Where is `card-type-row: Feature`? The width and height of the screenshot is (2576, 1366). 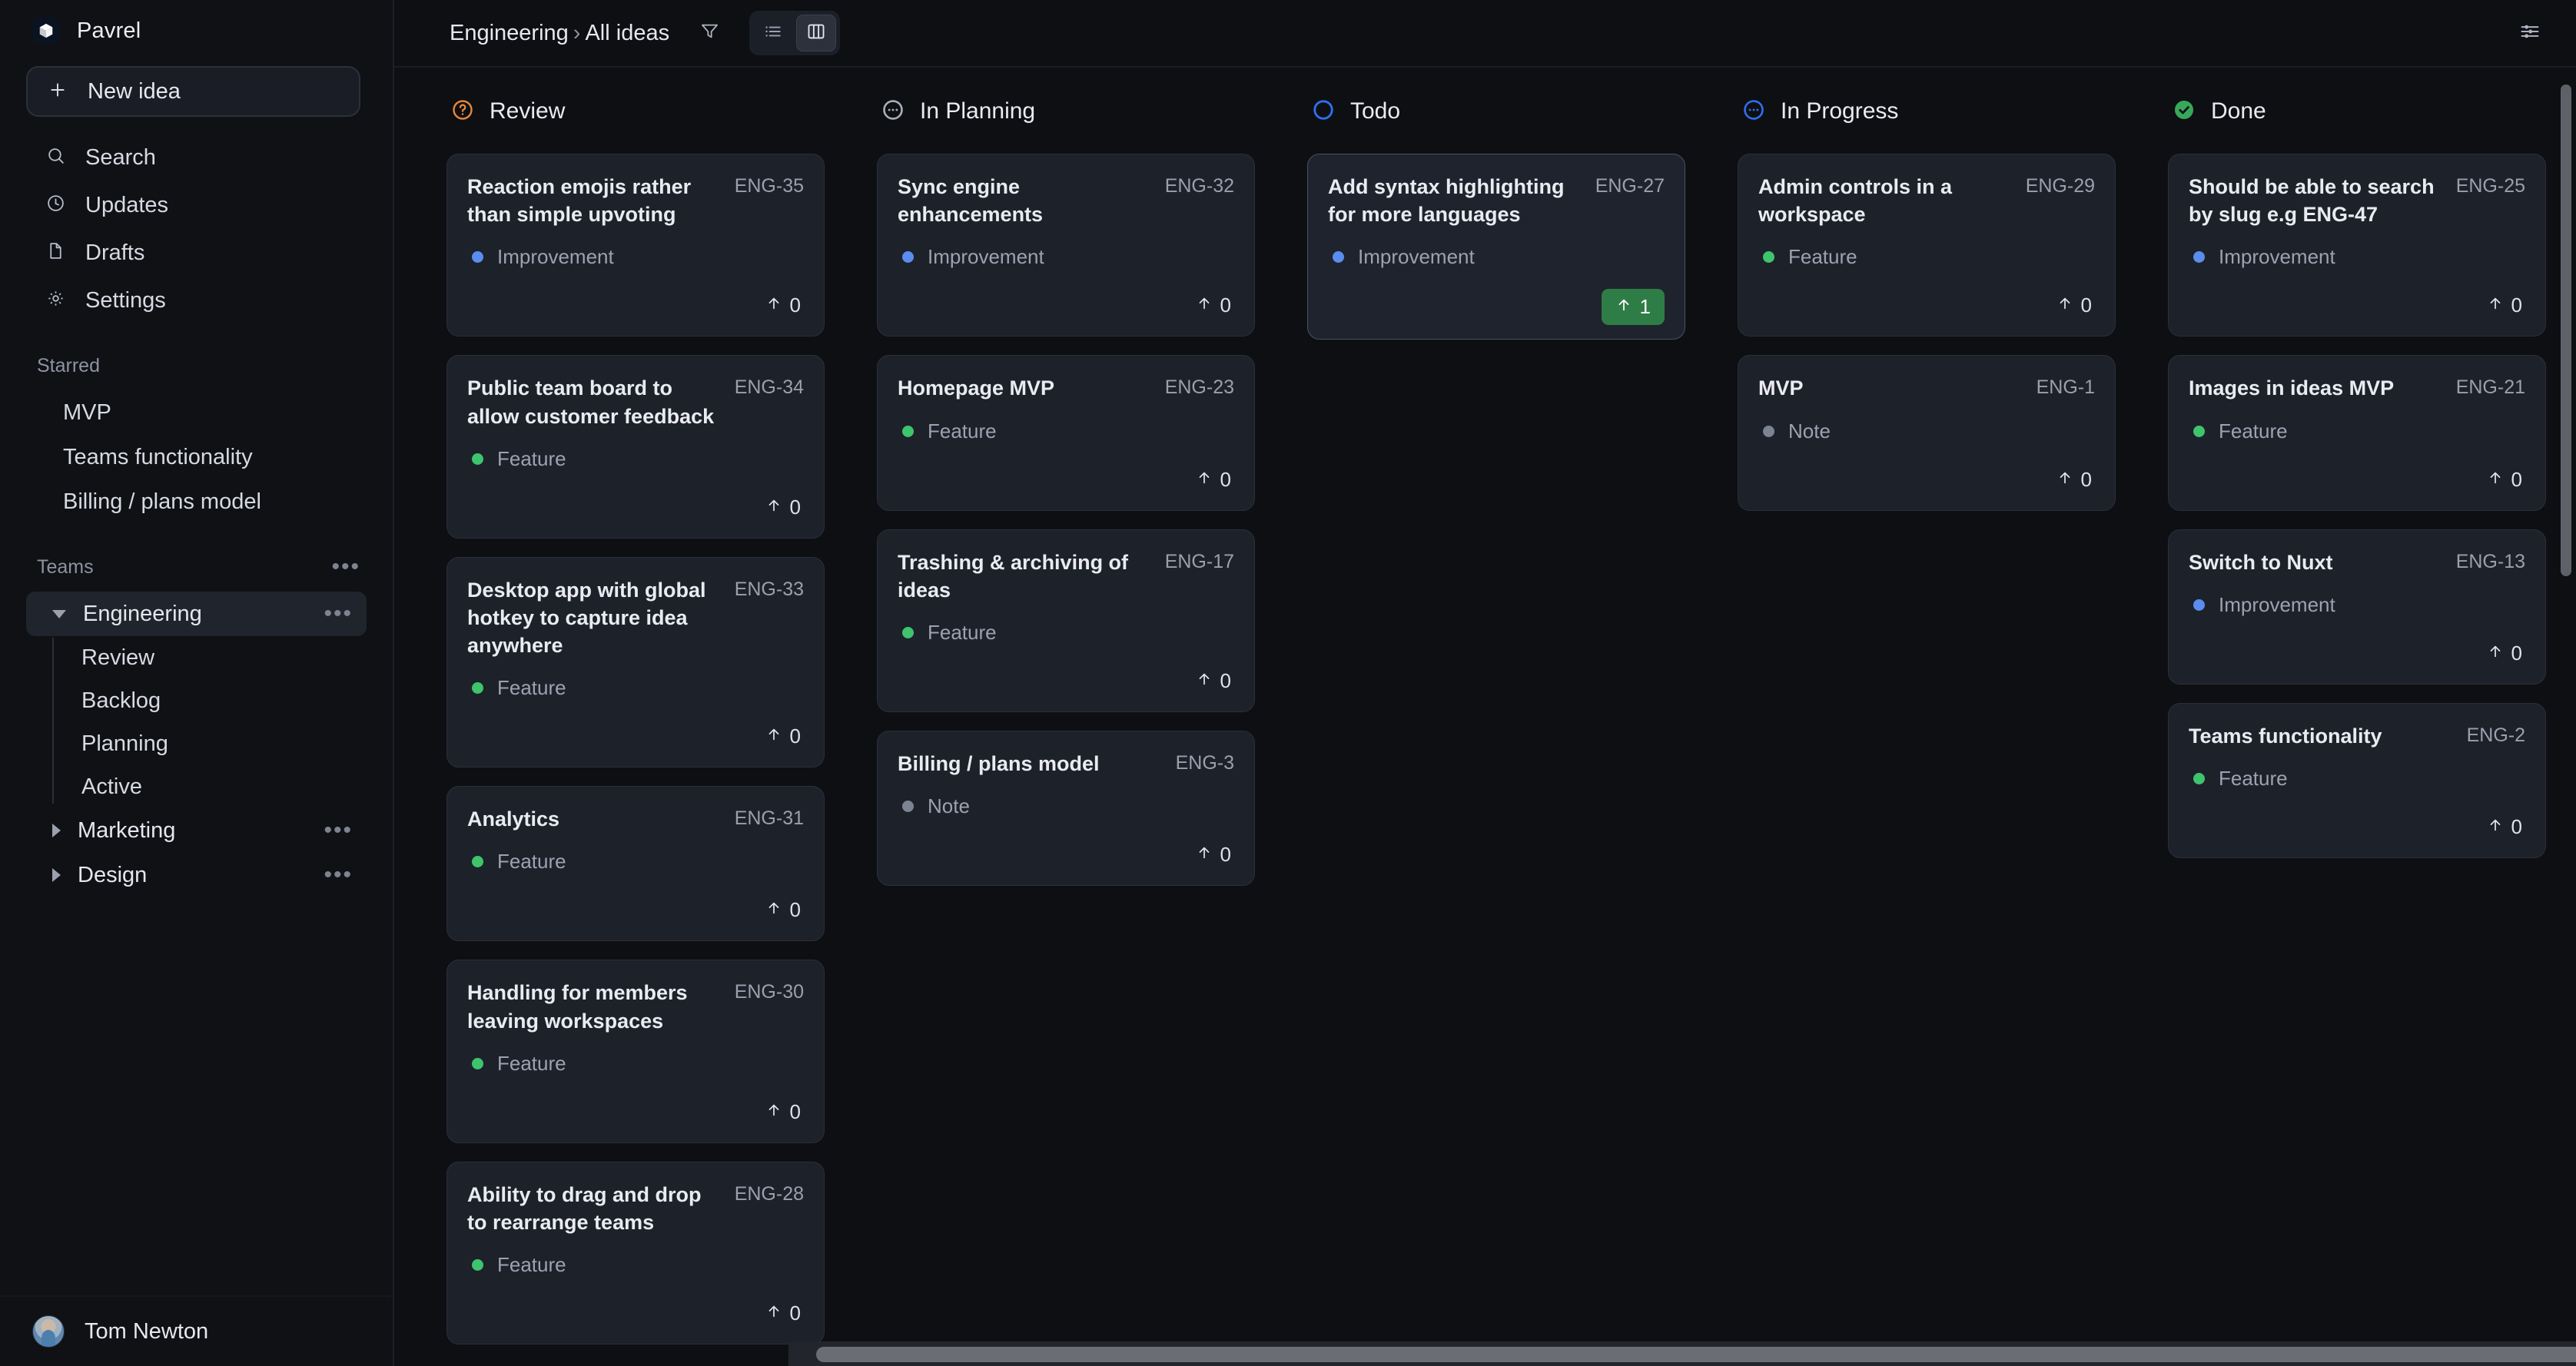
card-type-row: Feature is located at coordinates (2357, 431).